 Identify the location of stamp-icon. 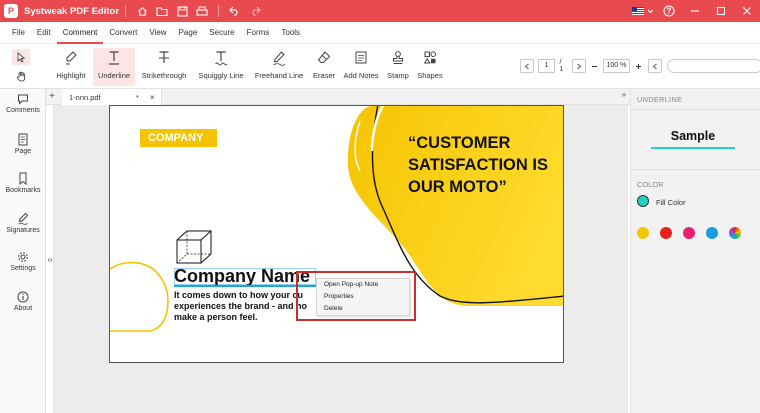
(398, 58).